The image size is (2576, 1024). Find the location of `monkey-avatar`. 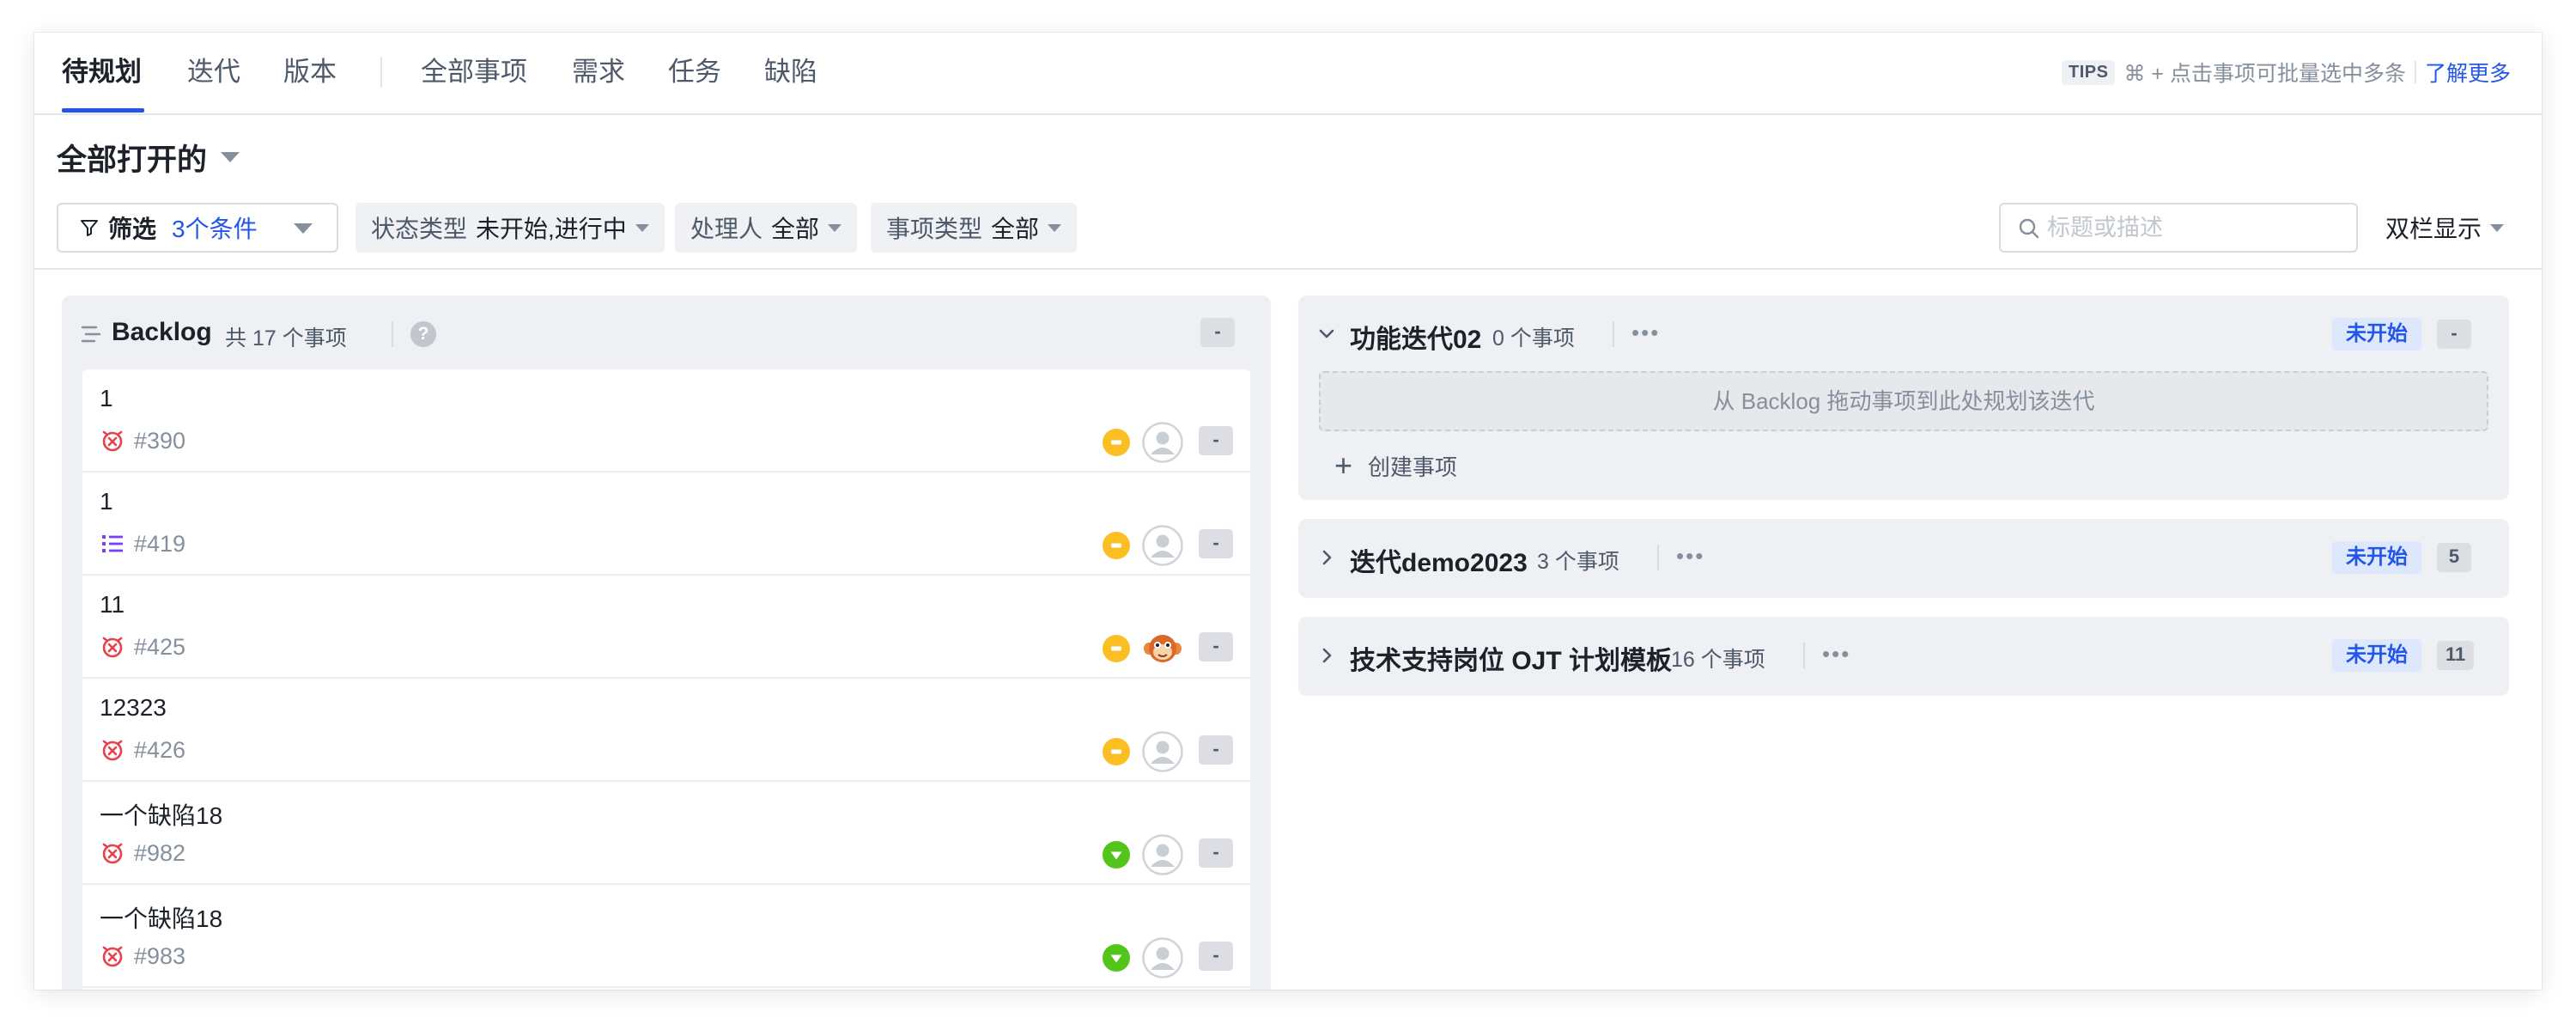

monkey-avatar is located at coordinates (1162, 648).